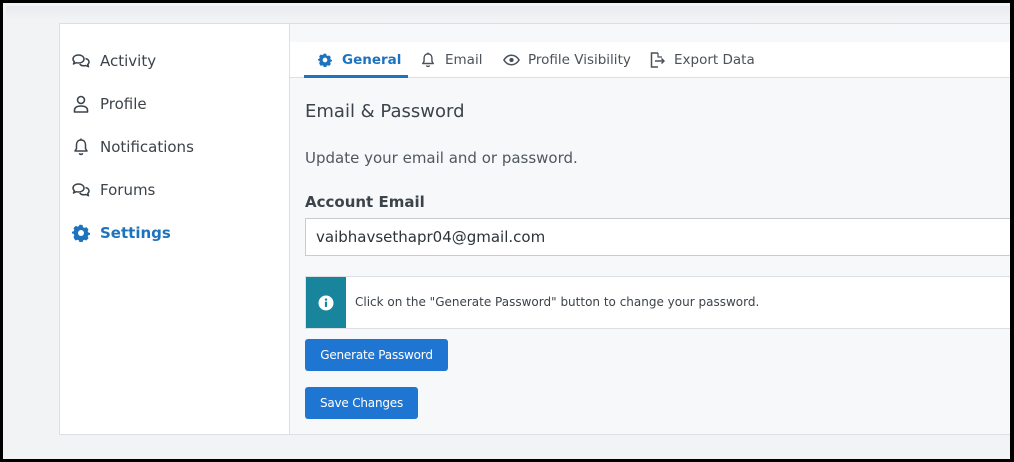 This screenshot has height=462, width=1014. I want to click on section-description: Update your email and or password., so click(441, 158).